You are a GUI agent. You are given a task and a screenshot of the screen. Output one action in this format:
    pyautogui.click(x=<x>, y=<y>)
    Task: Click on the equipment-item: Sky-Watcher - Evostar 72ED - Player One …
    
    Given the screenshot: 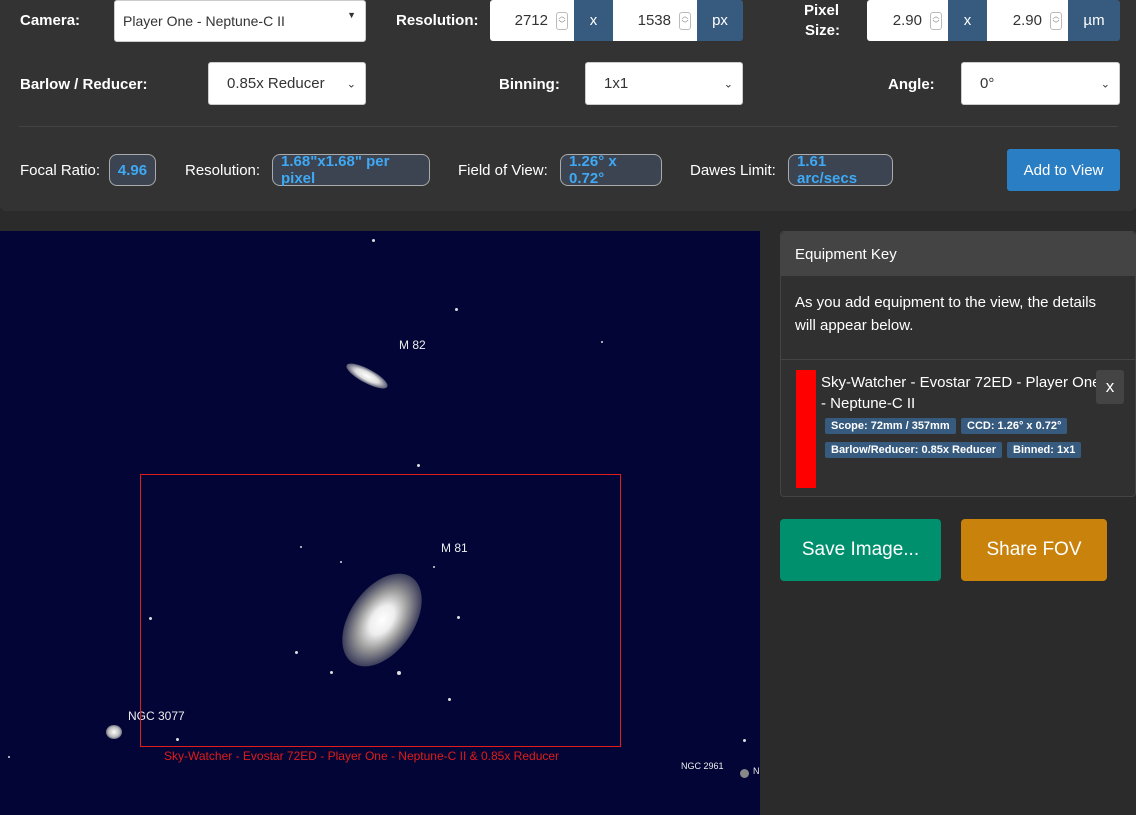 What is the action you would take?
    pyautogui.click(x=966, y=429)
    